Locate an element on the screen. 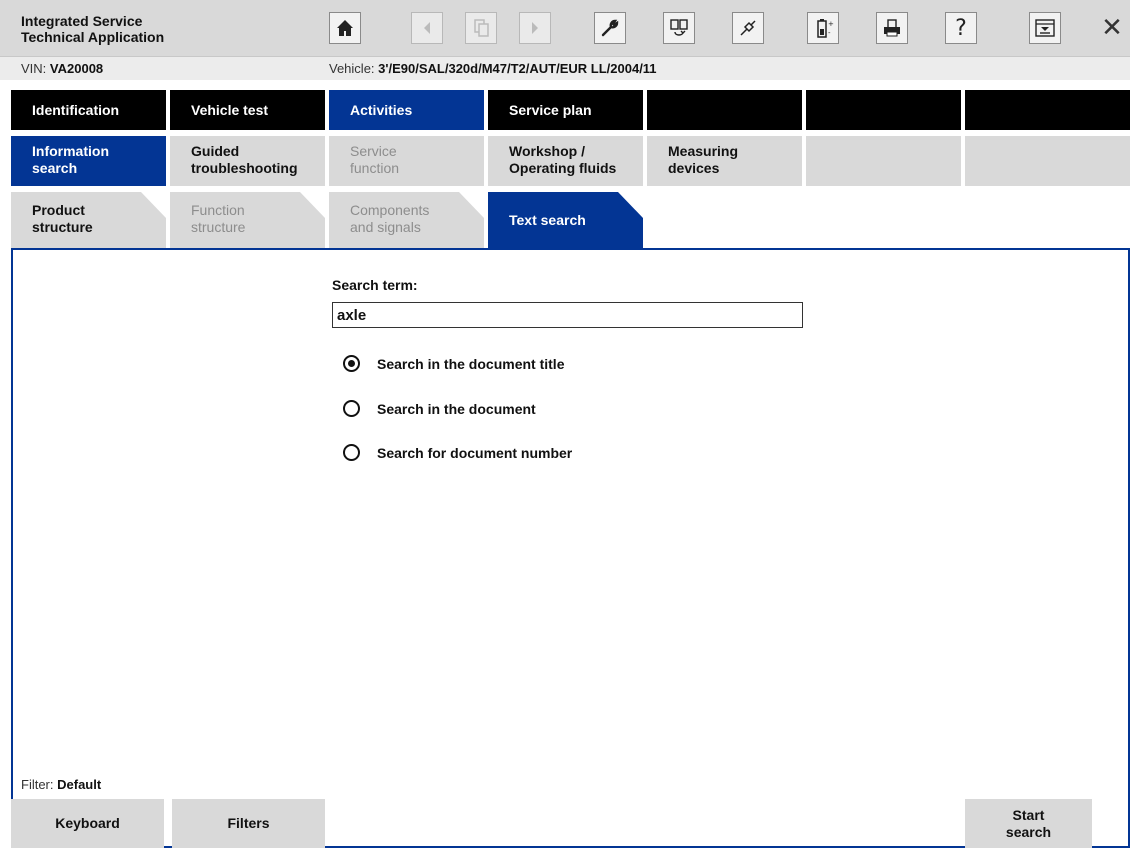 The height and width of the screenshot is (848, 1130). filters-button: Filters is located at coordinates (248, 823).